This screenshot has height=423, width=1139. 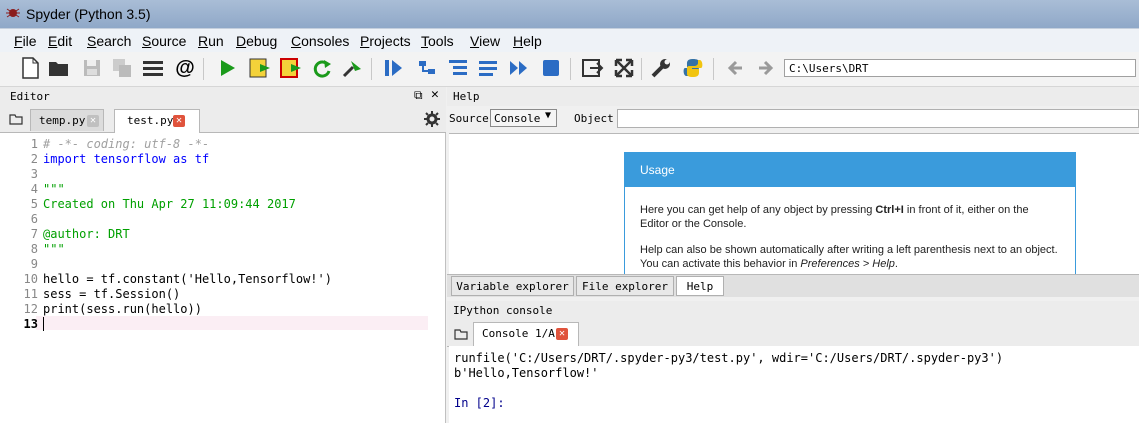 What do you see at coordinates (88, 14) in the screenshot?
I see `window-title: Spyder (Python 3.5)` at bounding box center [88, 14].